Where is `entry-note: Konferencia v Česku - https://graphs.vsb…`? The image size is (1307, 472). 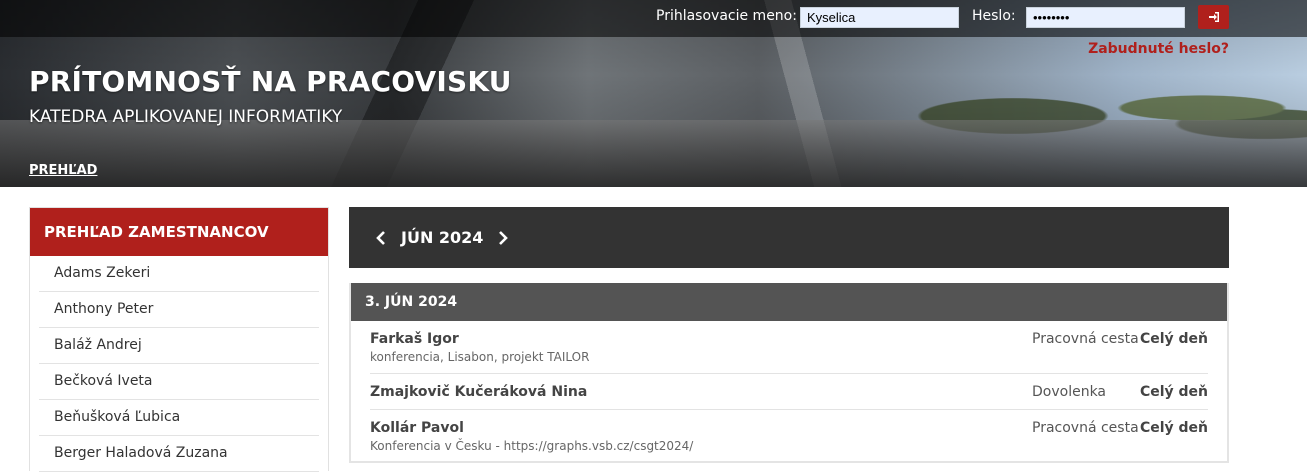
entry-note: Konferencia v Česku - https://graphs.vsb… is located at coordinates (532, 446).